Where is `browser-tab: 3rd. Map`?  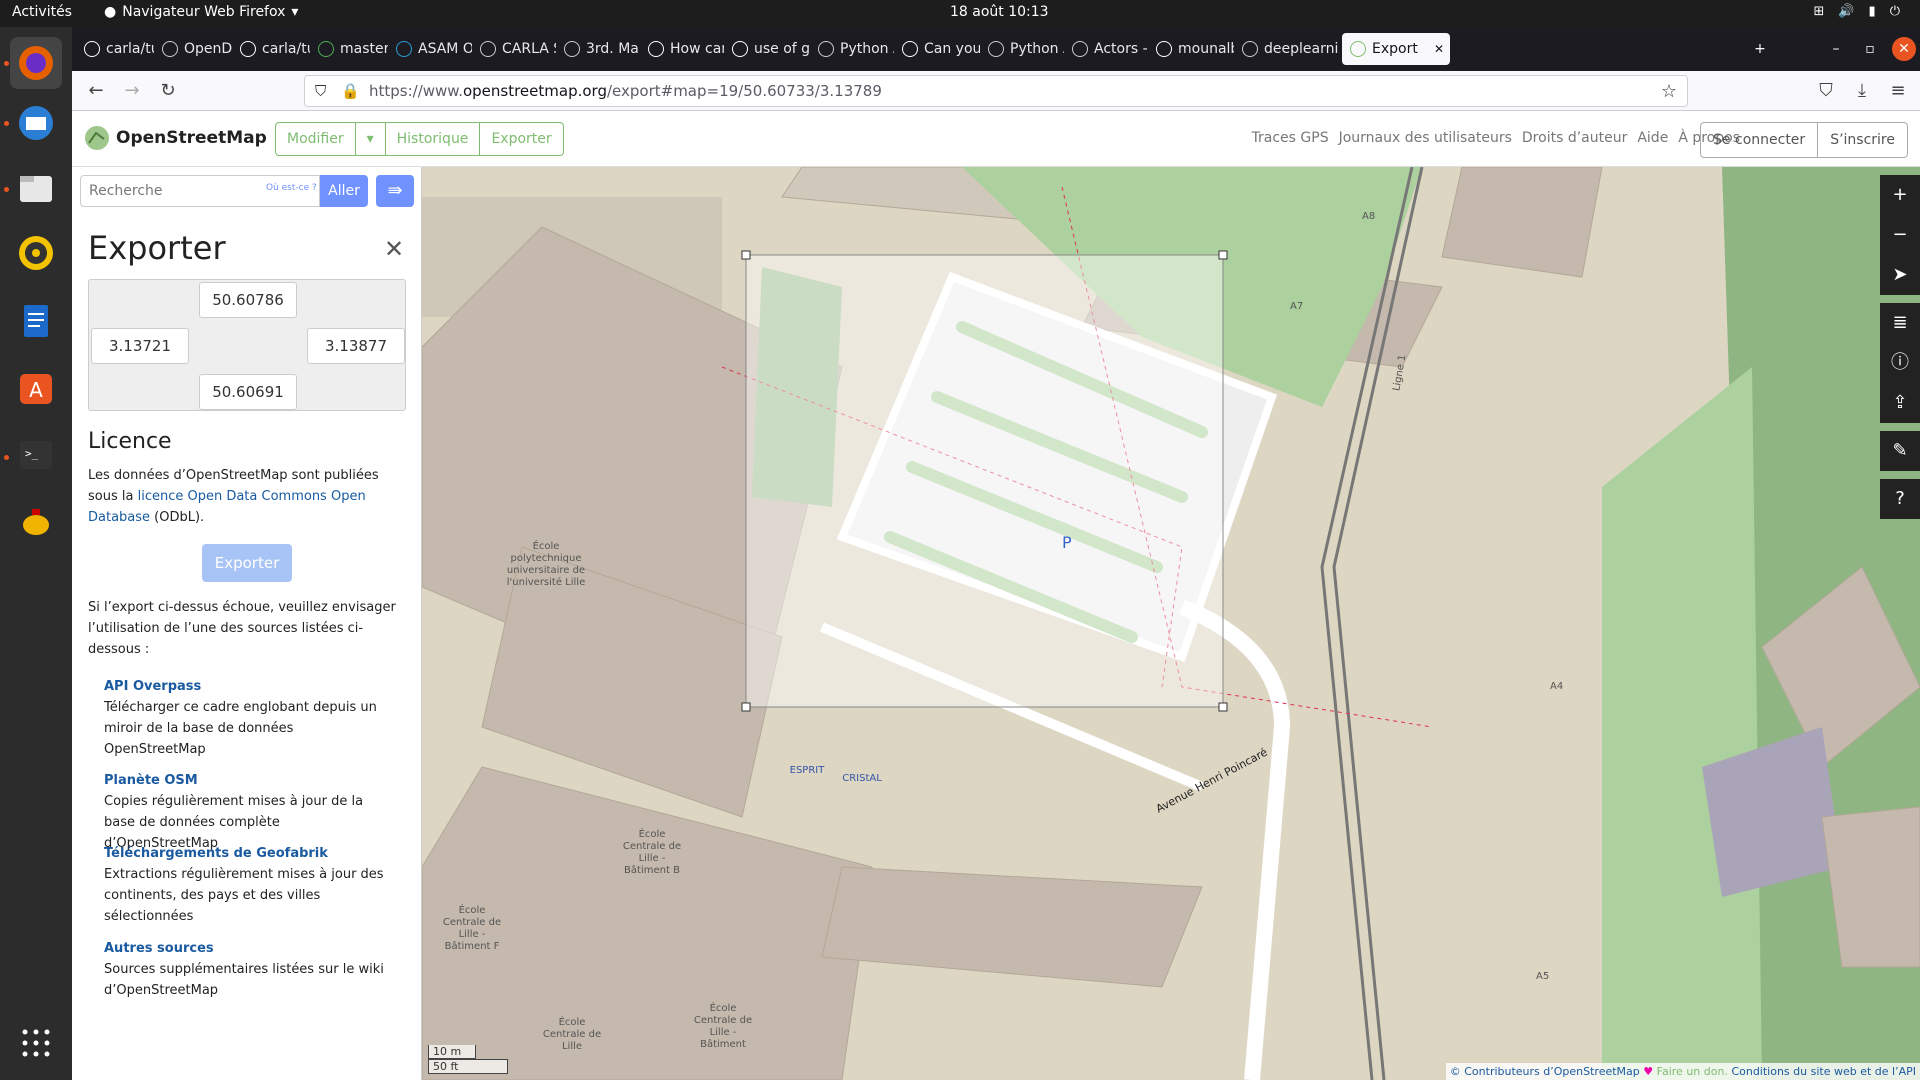
browser-tab: 3rd. Map is located at coordinates (598, 49).